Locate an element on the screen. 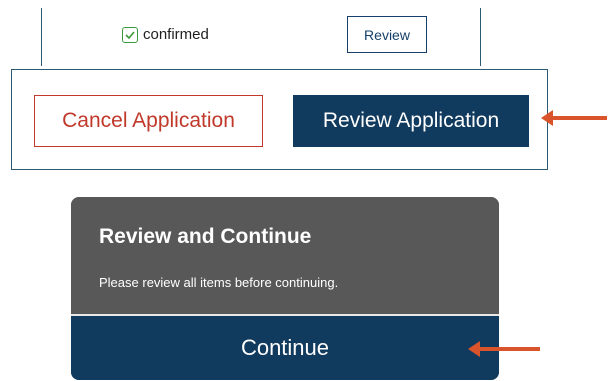 This screenshot has height=381, width=610. continue-button: Continue is located at coordinates (285, 348).